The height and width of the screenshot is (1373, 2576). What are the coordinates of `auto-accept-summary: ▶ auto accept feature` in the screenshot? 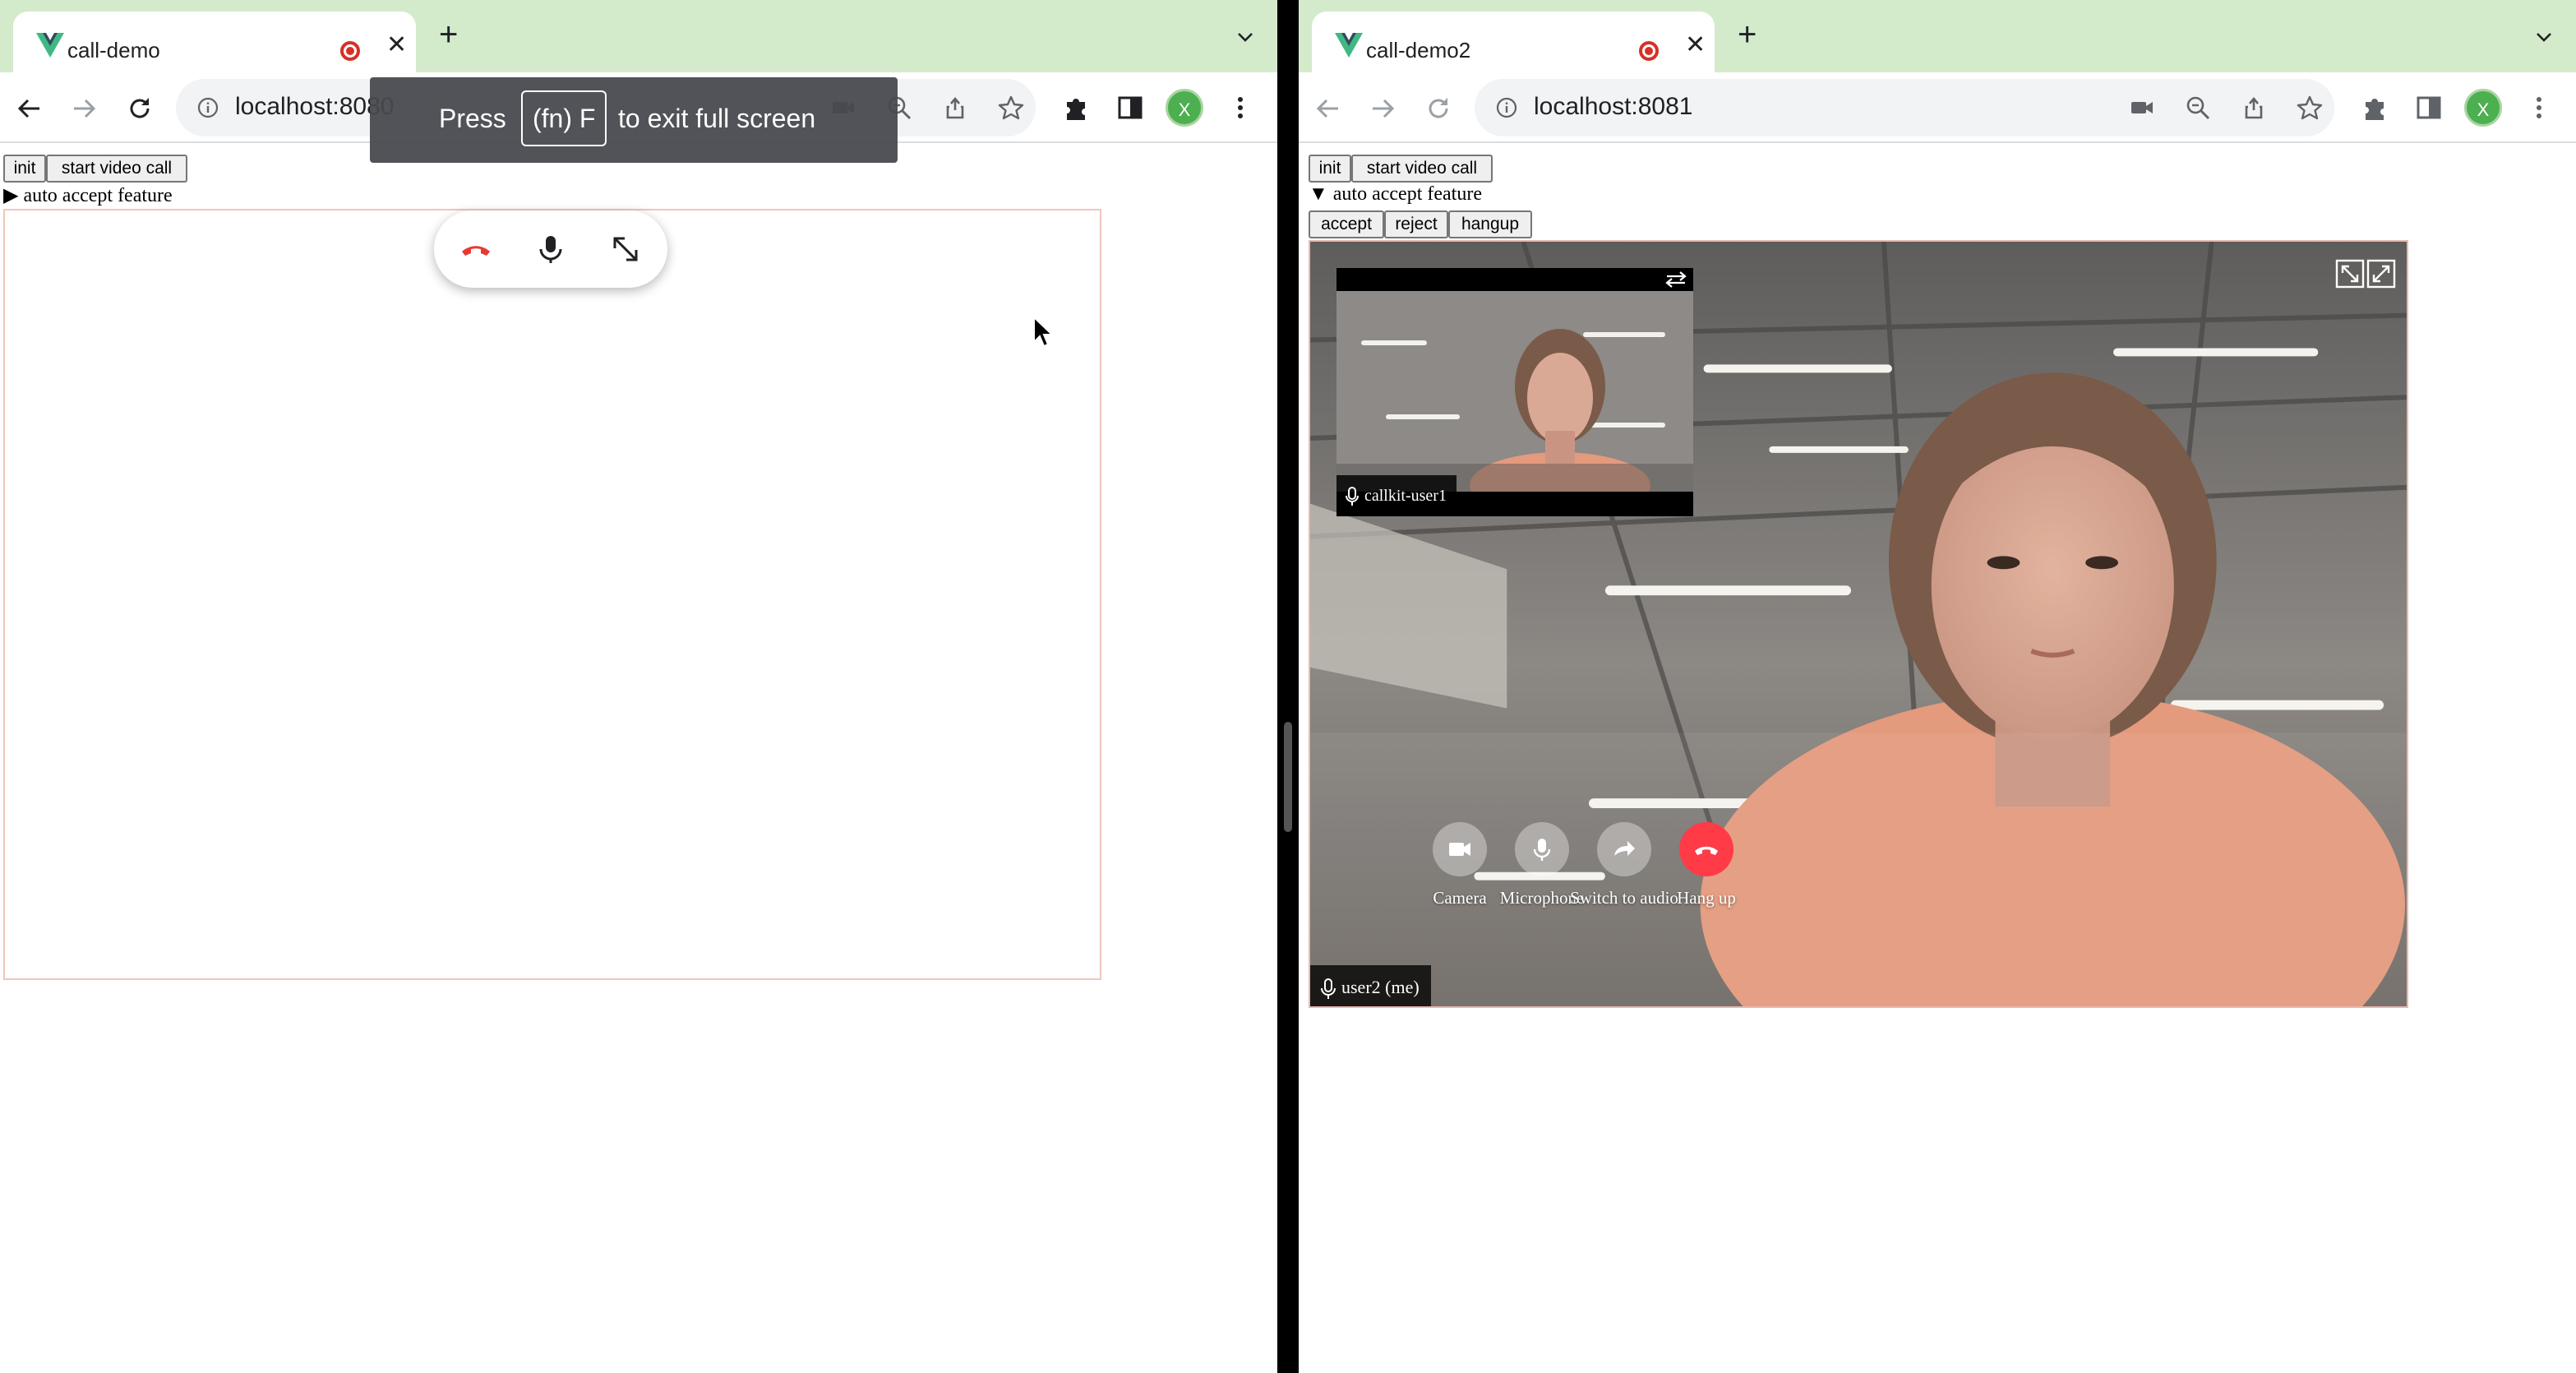 It's located at (88, 195).